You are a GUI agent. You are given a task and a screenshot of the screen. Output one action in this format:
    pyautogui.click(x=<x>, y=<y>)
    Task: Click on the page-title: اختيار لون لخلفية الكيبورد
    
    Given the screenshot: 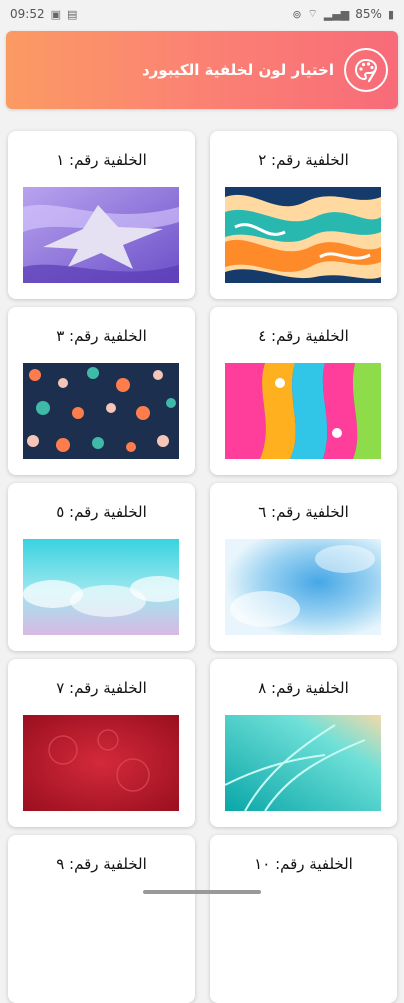 What is the action you would take?
    pyautogui.click(x=237, y=70)
    